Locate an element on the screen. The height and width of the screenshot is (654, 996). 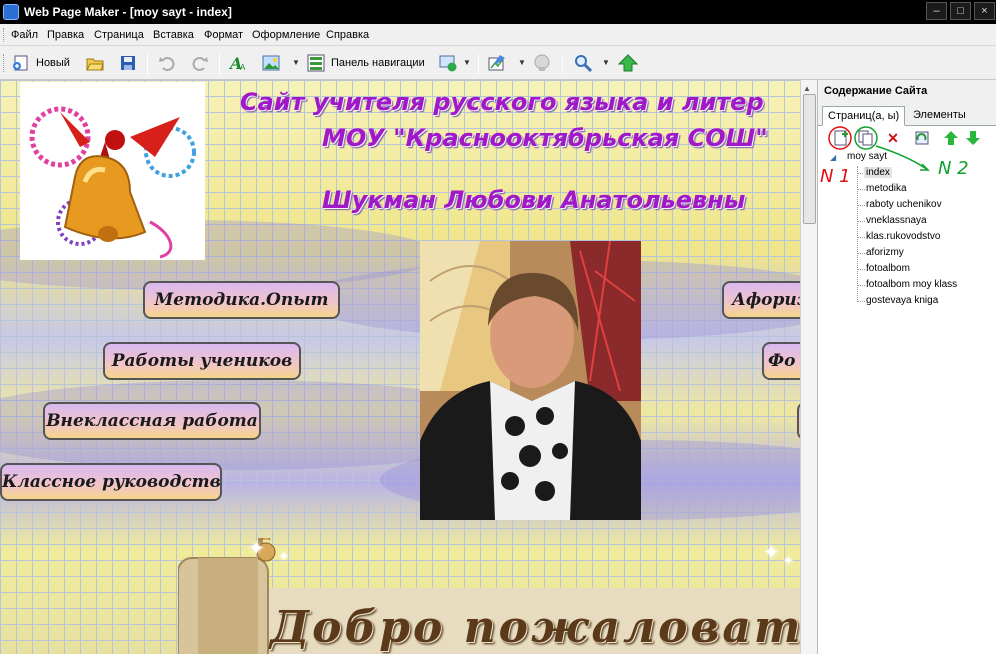
bell-ribbon-icon is located at coordinates (112, 182).